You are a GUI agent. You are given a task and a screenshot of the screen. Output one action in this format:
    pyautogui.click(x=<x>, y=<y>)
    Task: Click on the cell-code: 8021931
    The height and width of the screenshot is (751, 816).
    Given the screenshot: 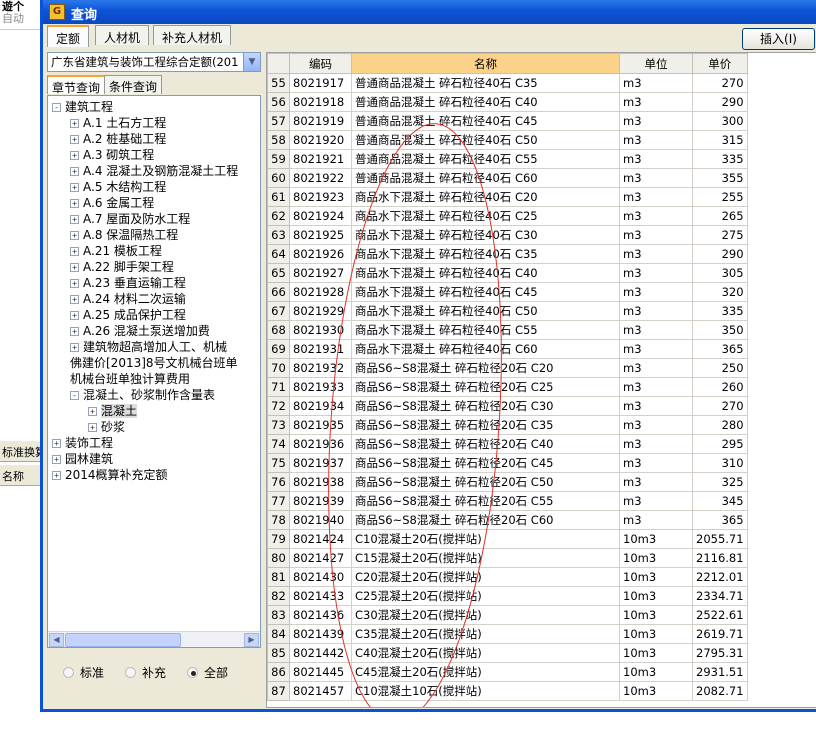 What is the action you would take?
    pyautogui.click(x=320, y=349)
    